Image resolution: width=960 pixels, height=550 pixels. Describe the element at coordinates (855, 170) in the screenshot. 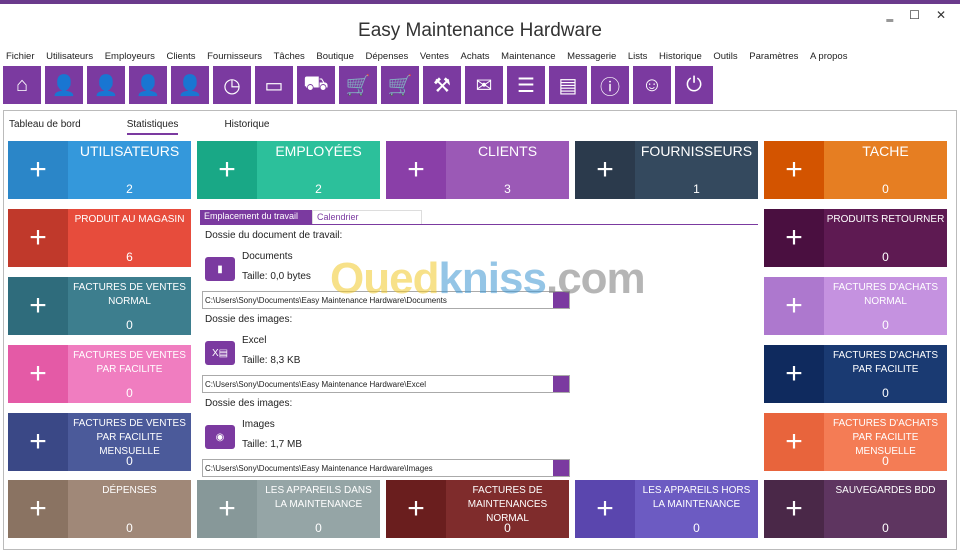

I see `tile-tache: + TACHE 0` at that location.